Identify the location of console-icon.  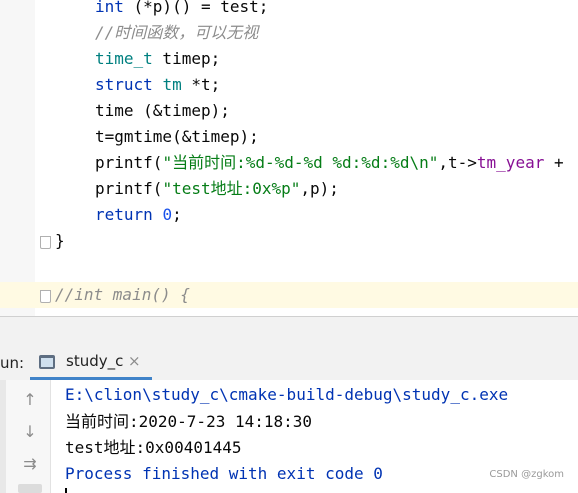
(47, 362).